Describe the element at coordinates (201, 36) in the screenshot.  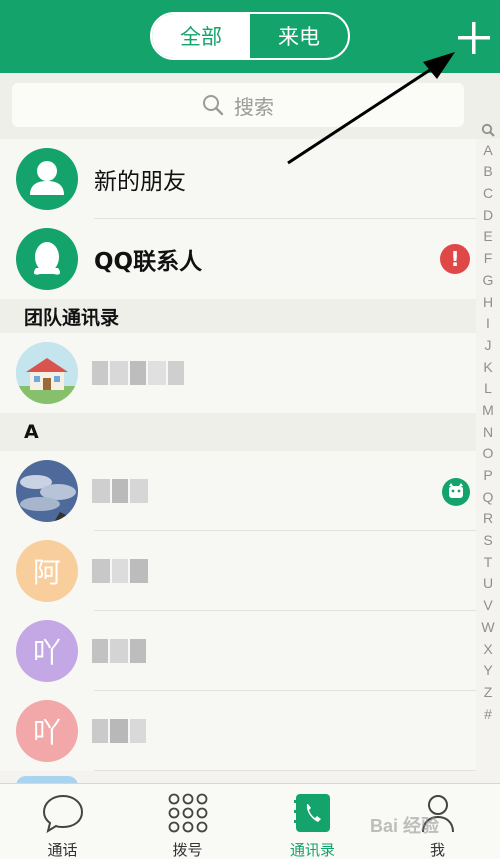
I see `segment-all: 全部` at that location.